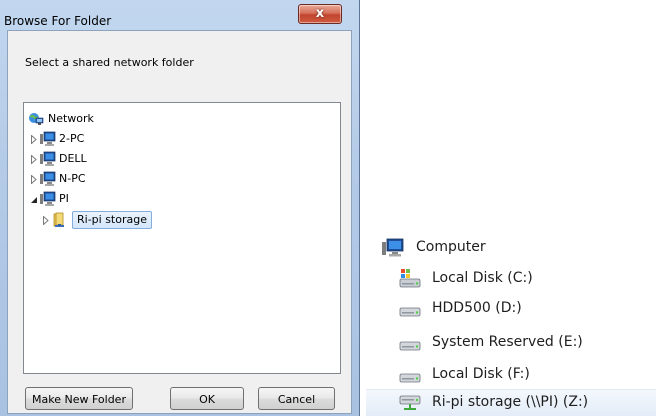  I want to click on collapse-arrow-icon, so click(34, 198).